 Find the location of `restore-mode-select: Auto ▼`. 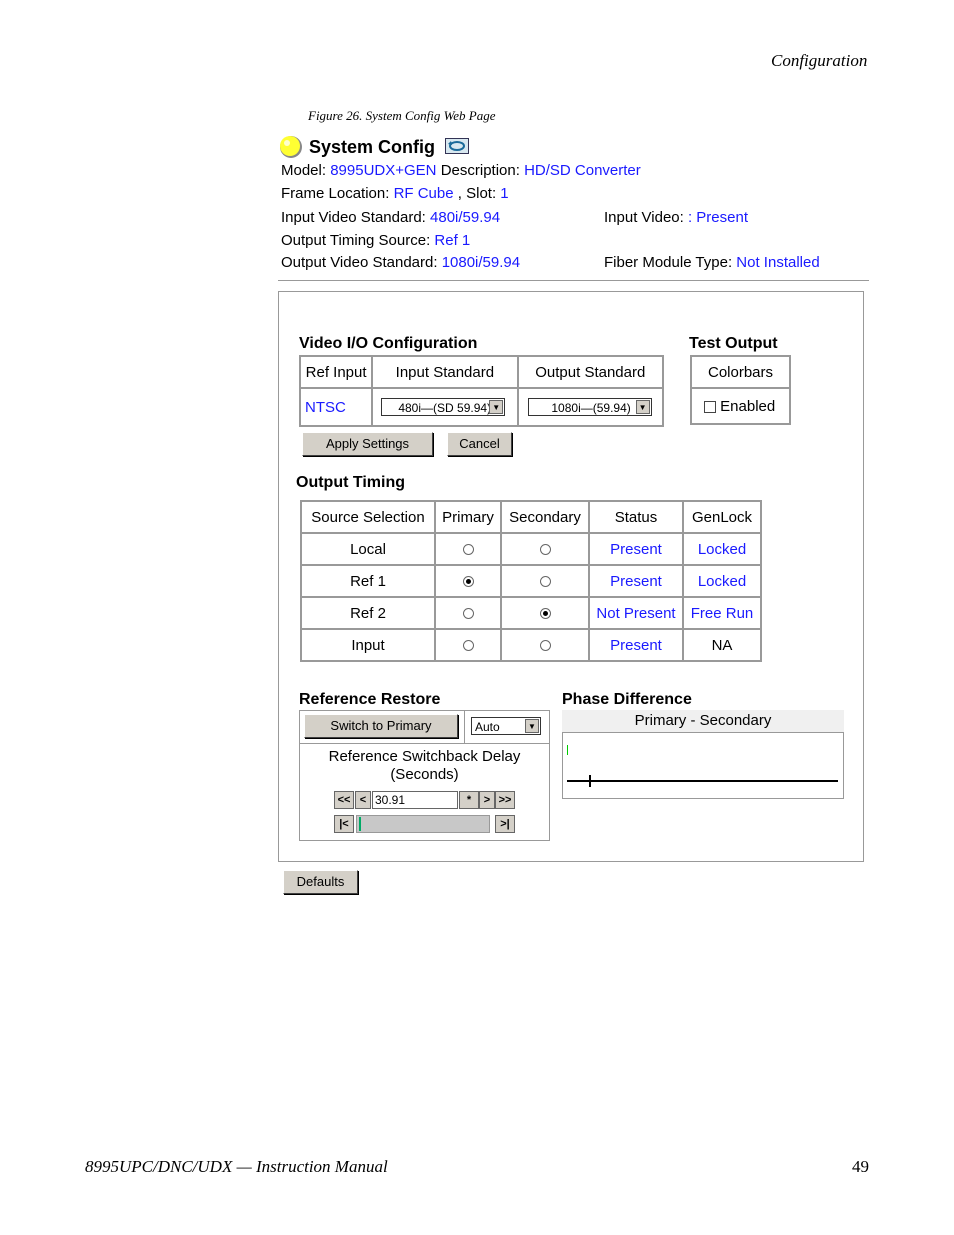

restore-mode-select: Auto ▼ is located at coordinates (506, 726).